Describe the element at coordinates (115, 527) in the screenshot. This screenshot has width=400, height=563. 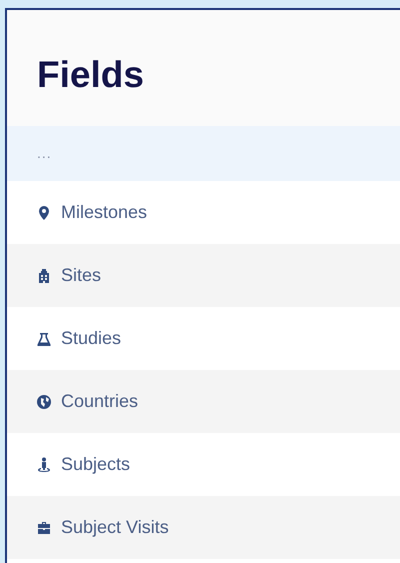
I see `nav-link: Subject Visits` at that location.